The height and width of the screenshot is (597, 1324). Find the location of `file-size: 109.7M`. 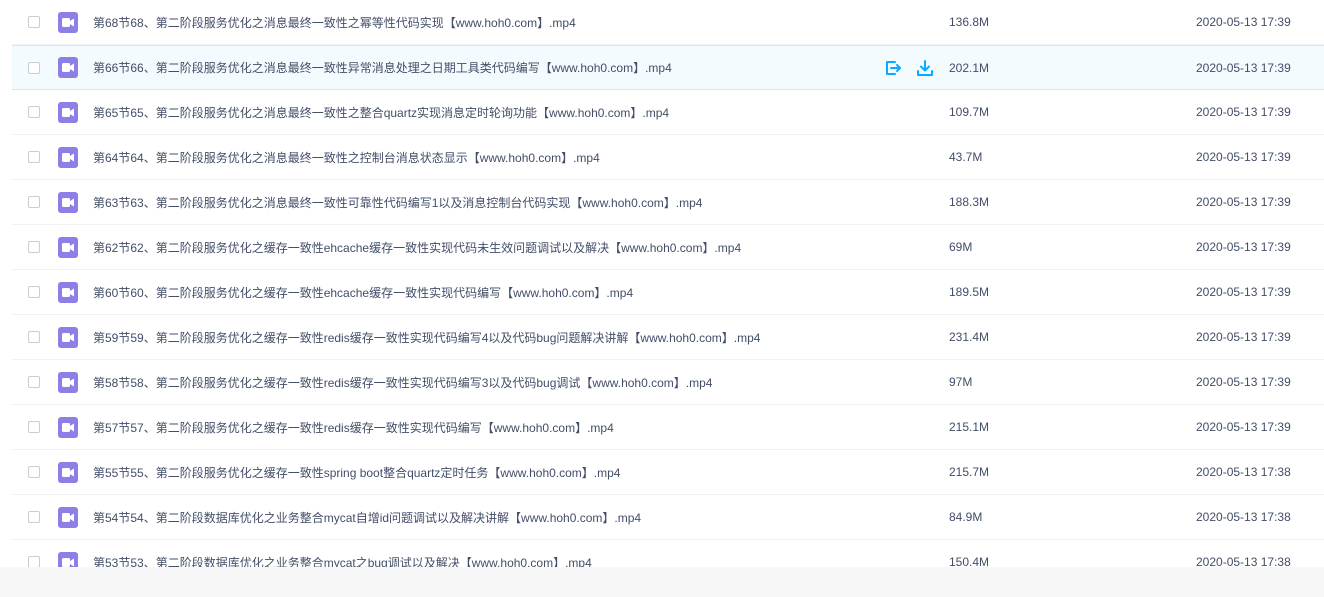

file-size: 109.7M is located at coordinates (969, 112).